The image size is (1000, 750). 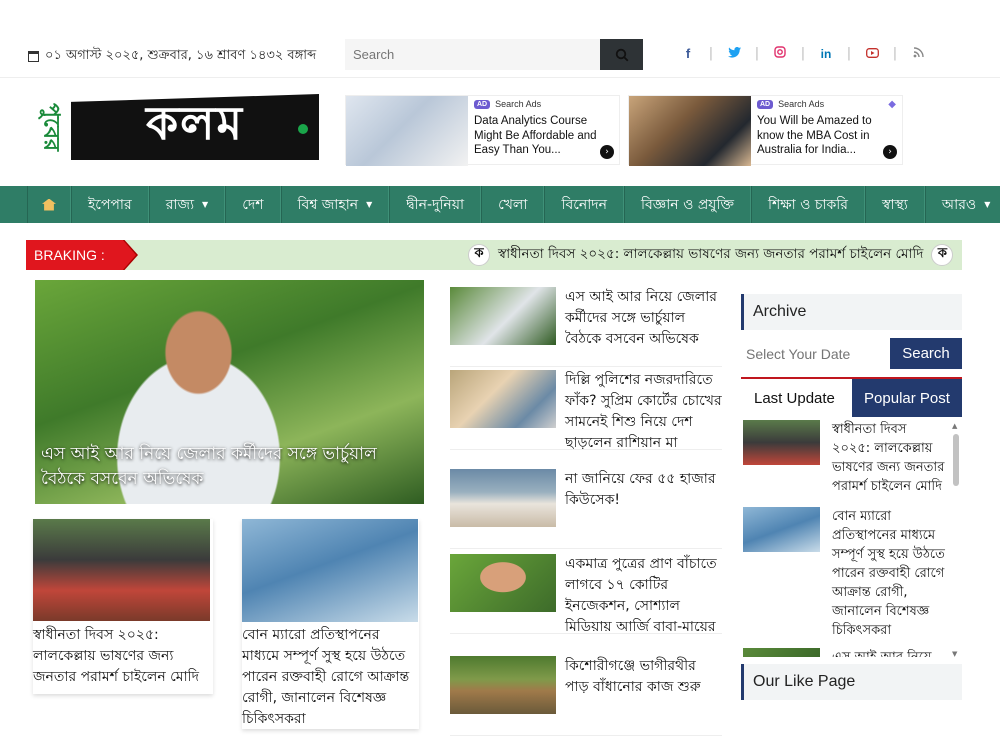 I want to click on social-links: f | | | in | |, so click(x=803, y=53).